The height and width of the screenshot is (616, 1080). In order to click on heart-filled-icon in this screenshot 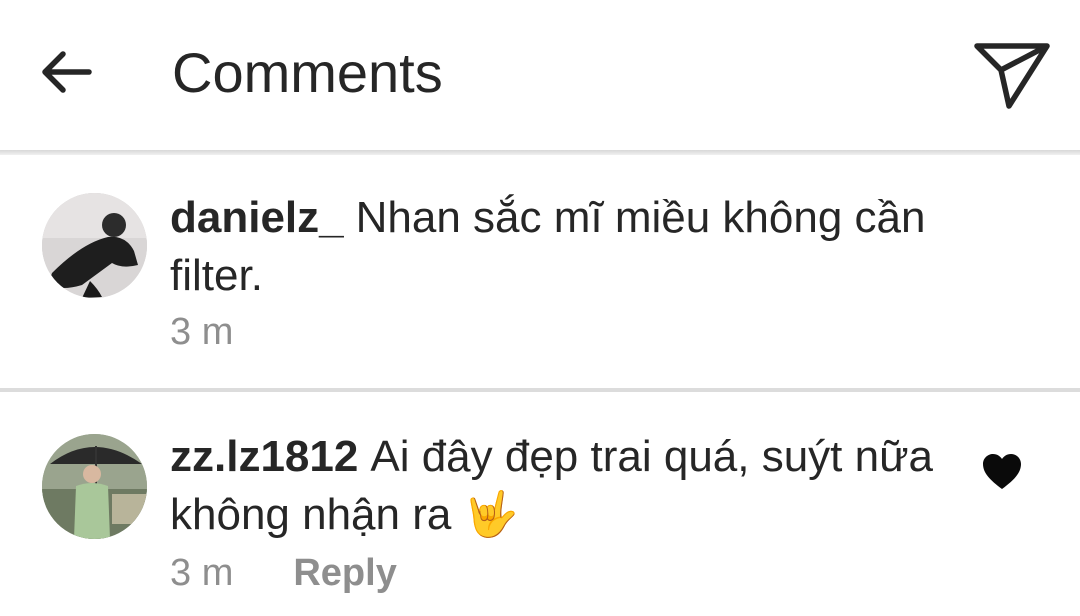, I will do `click(1002, 471)`.